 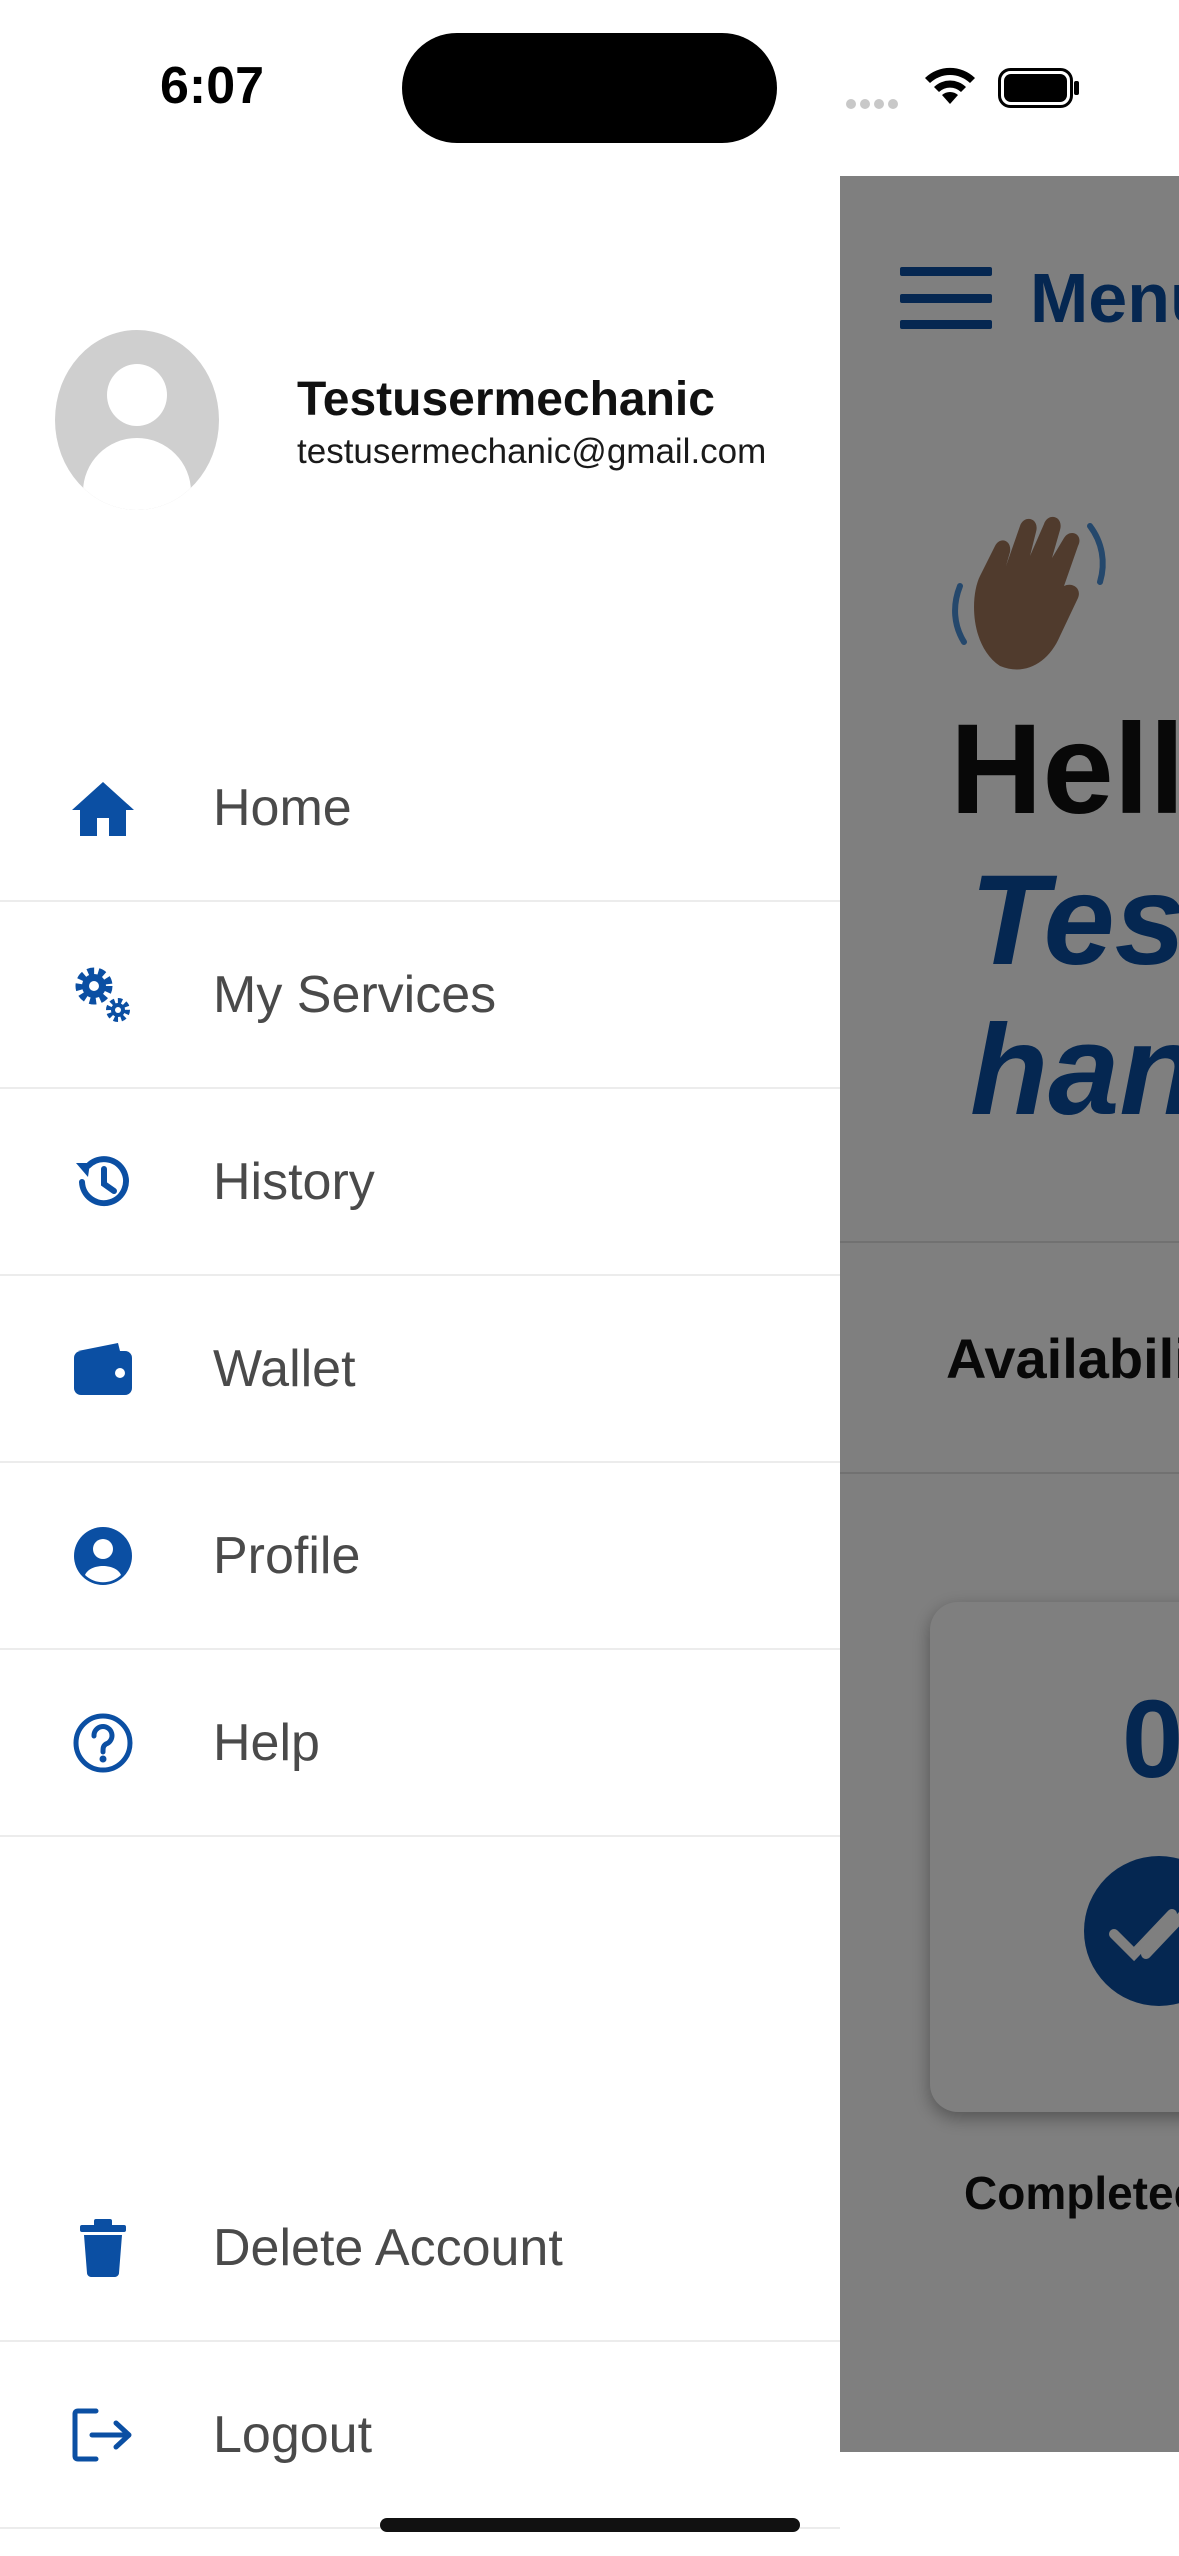 What do you see at coordinates (293, 2435) in the screenshot?
I see `nav-item-label: Logout` at bounding box center [293, 2435].